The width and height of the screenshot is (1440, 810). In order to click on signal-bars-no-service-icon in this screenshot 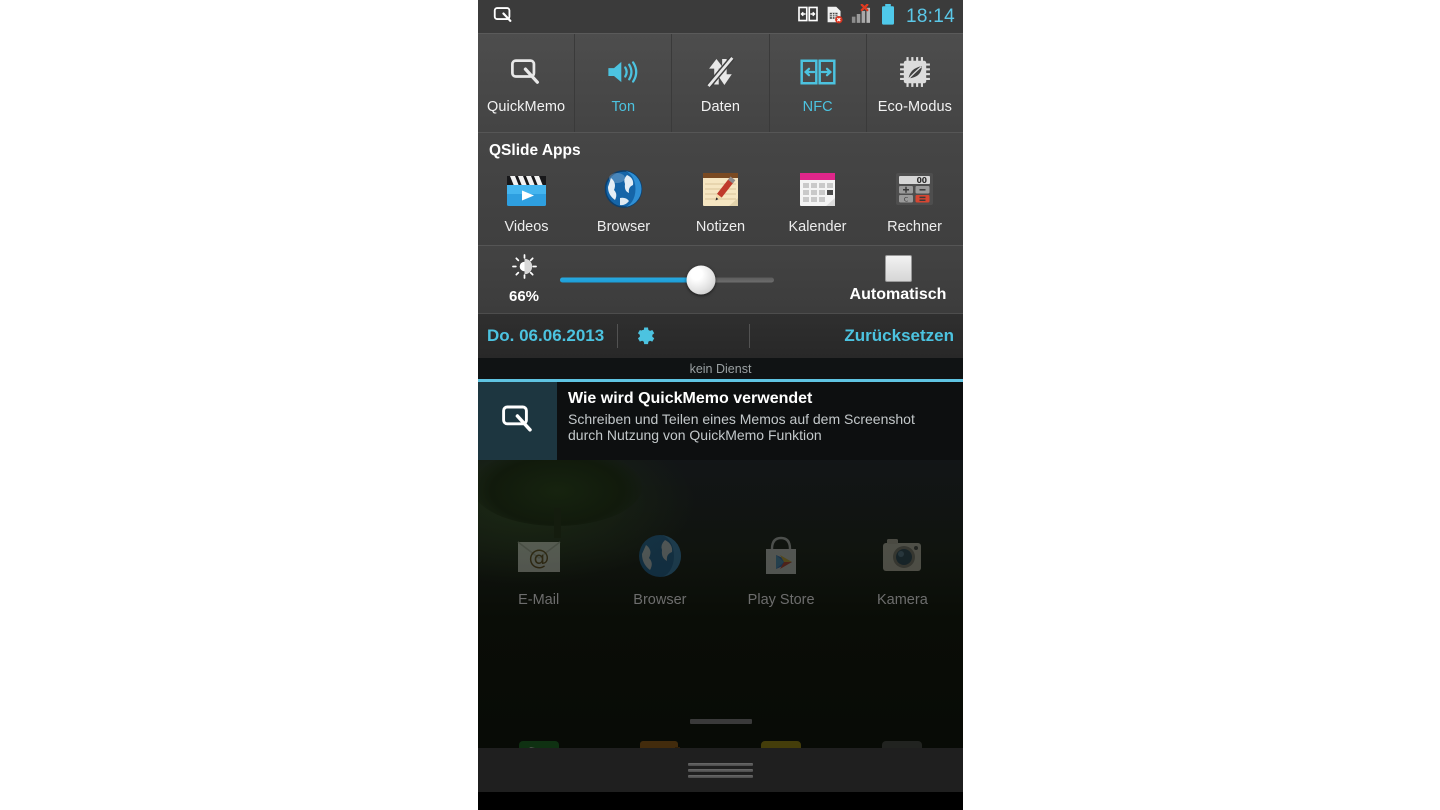, I will do `click(862, 16)`.